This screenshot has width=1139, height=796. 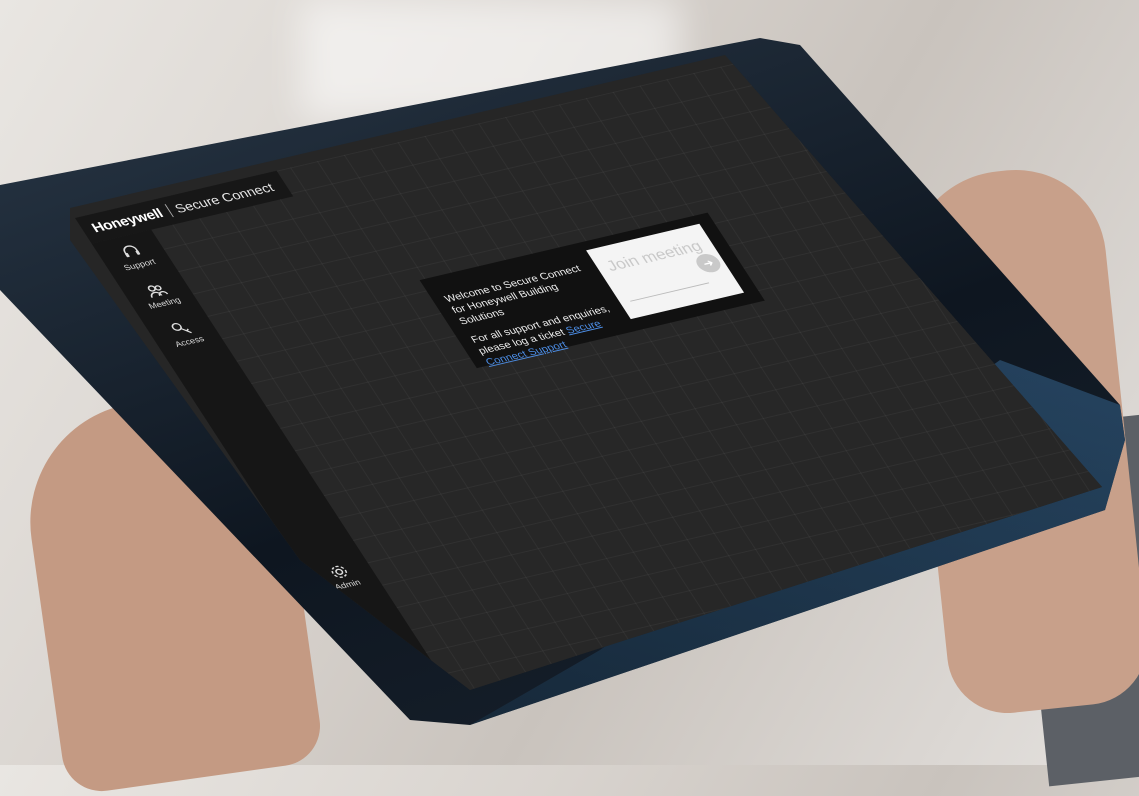 What do you see at coordinates (708, 263) in the screenshot?
I see `arrow-right-icon: ➜` at bounding box center [708, 263].